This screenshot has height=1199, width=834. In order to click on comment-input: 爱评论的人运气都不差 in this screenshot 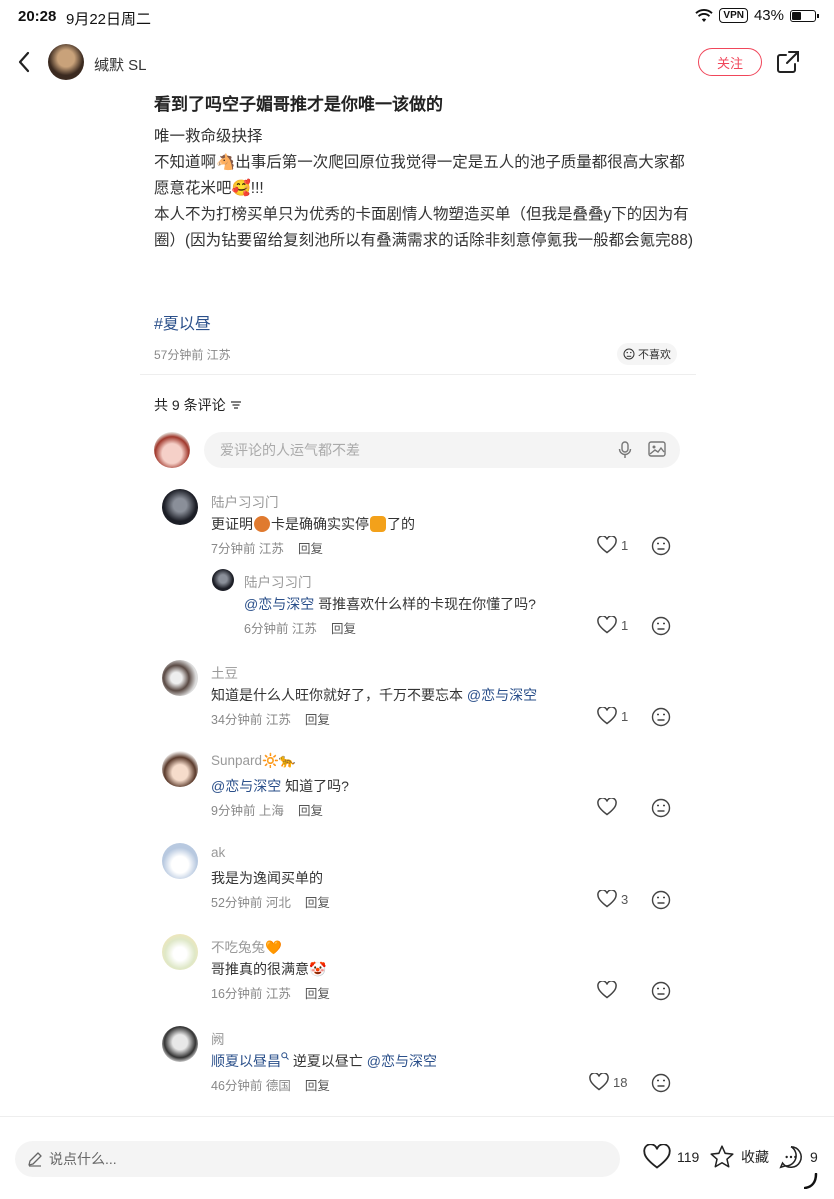, I will do `click(442, 450)`.